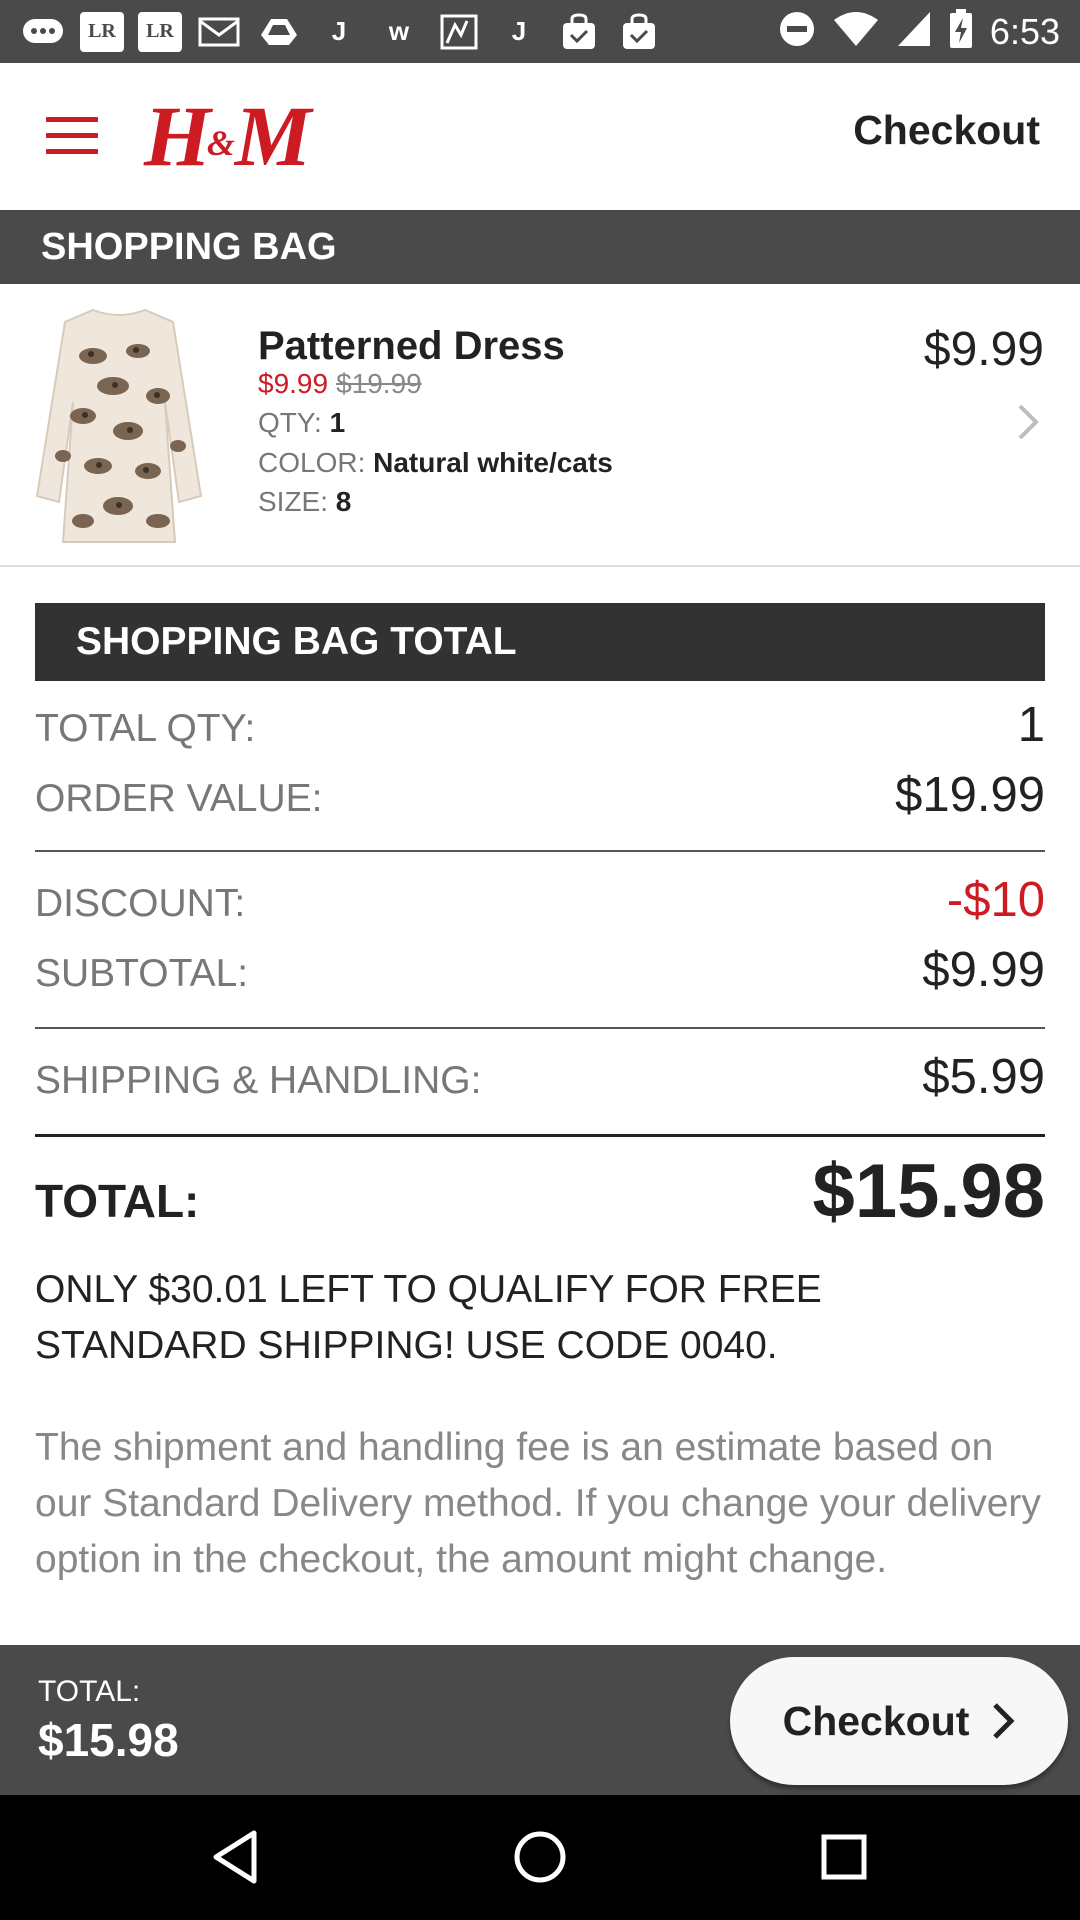 This screenshot has height=1920, width=1080. Describe the element at coordinates (540, 970) in the screenshot. I see `subtotal-row: SUBTOTAL: $9.99` at that location.